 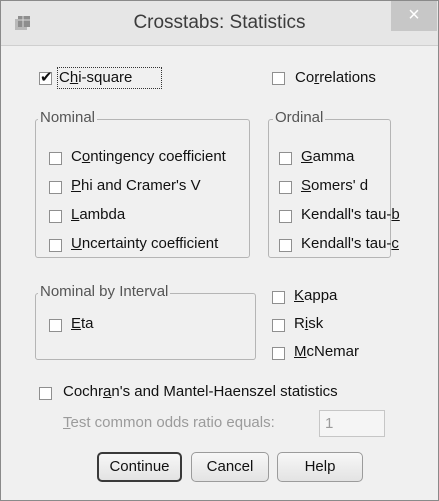 What do you see at coordinates (104, 291) in the screenshot?
I see `nominal-by-interval-legend: Nominal by Interval` at bounding box center [104, 291].